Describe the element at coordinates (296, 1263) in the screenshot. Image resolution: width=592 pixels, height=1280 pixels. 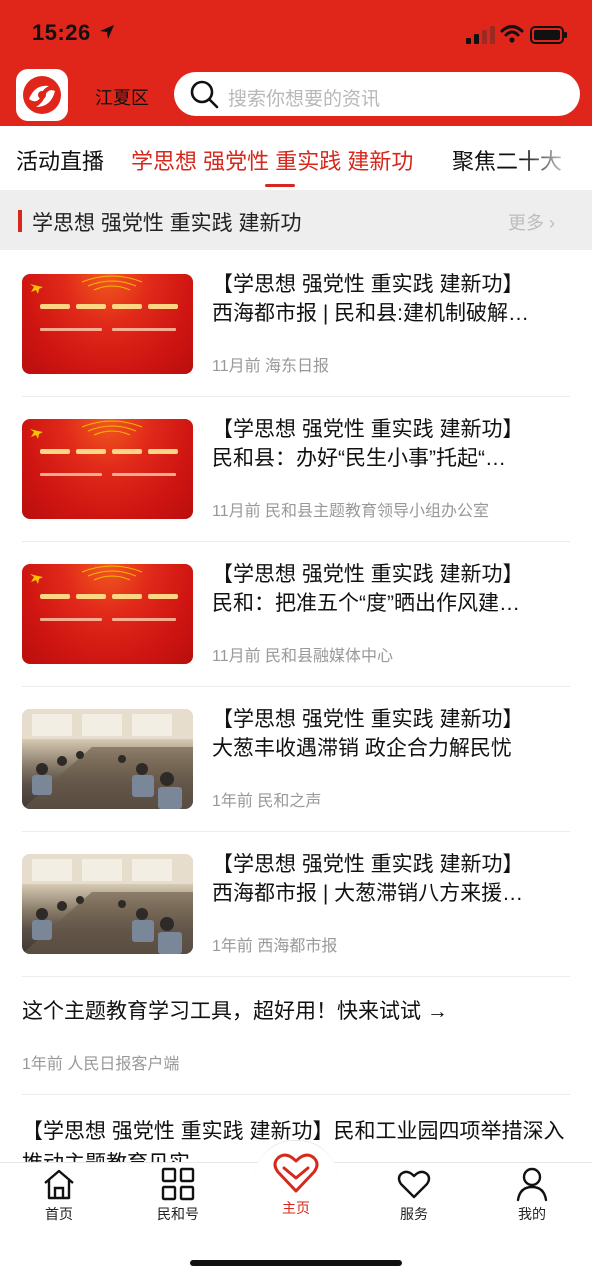
I see `home-indicator` at that location.